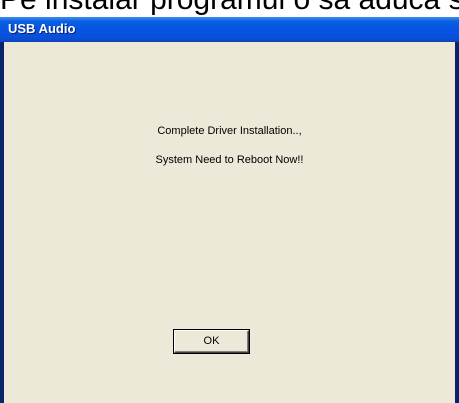  What do you see at coordinates (229, 160) in the screenshot?
I see `message-line-reboot-required: System Need to Reboot Now!!` at bounding box center [229, 160].